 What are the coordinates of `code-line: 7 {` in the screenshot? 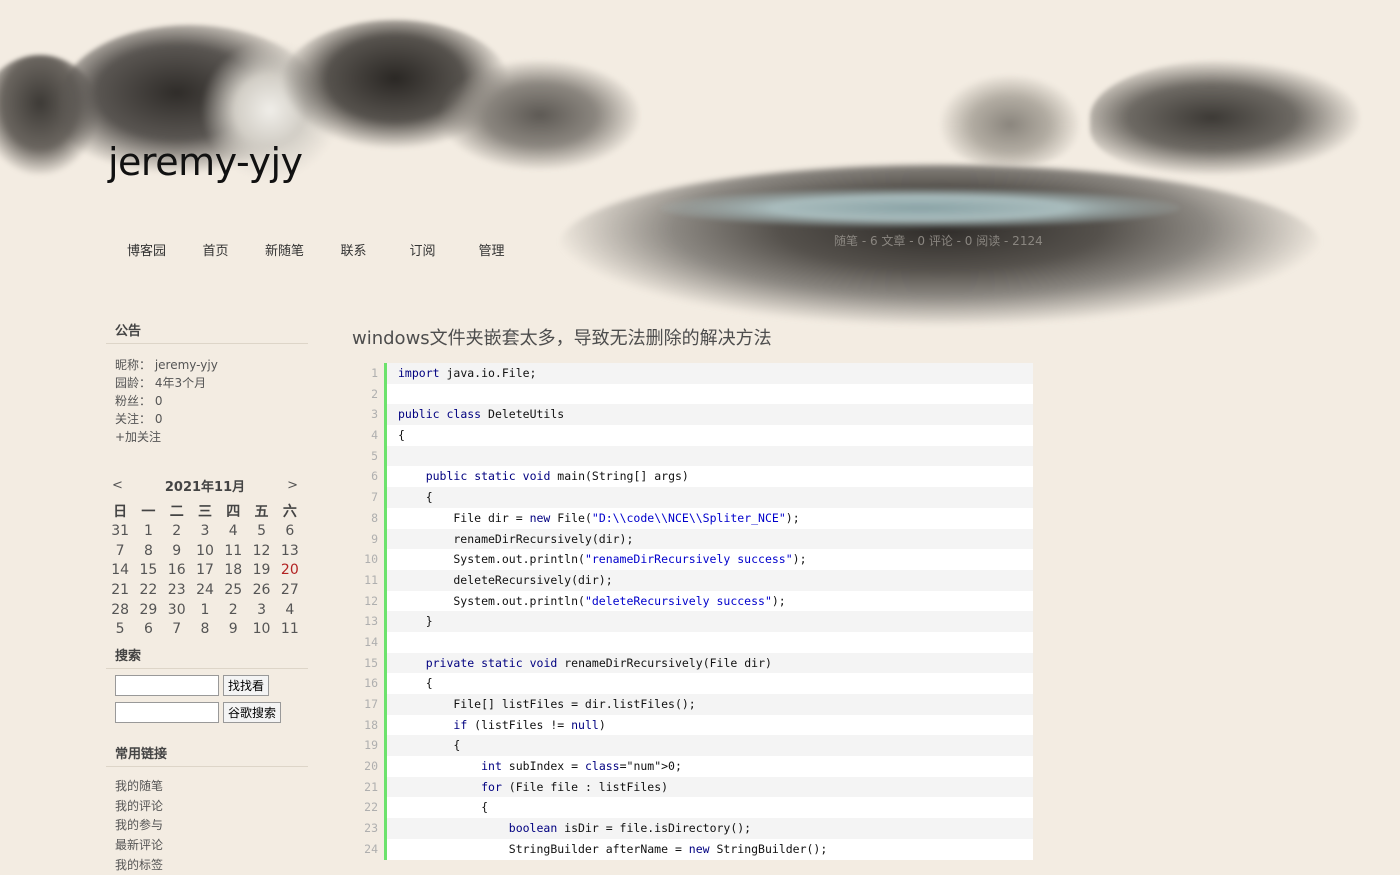 It's located at (692, 497).